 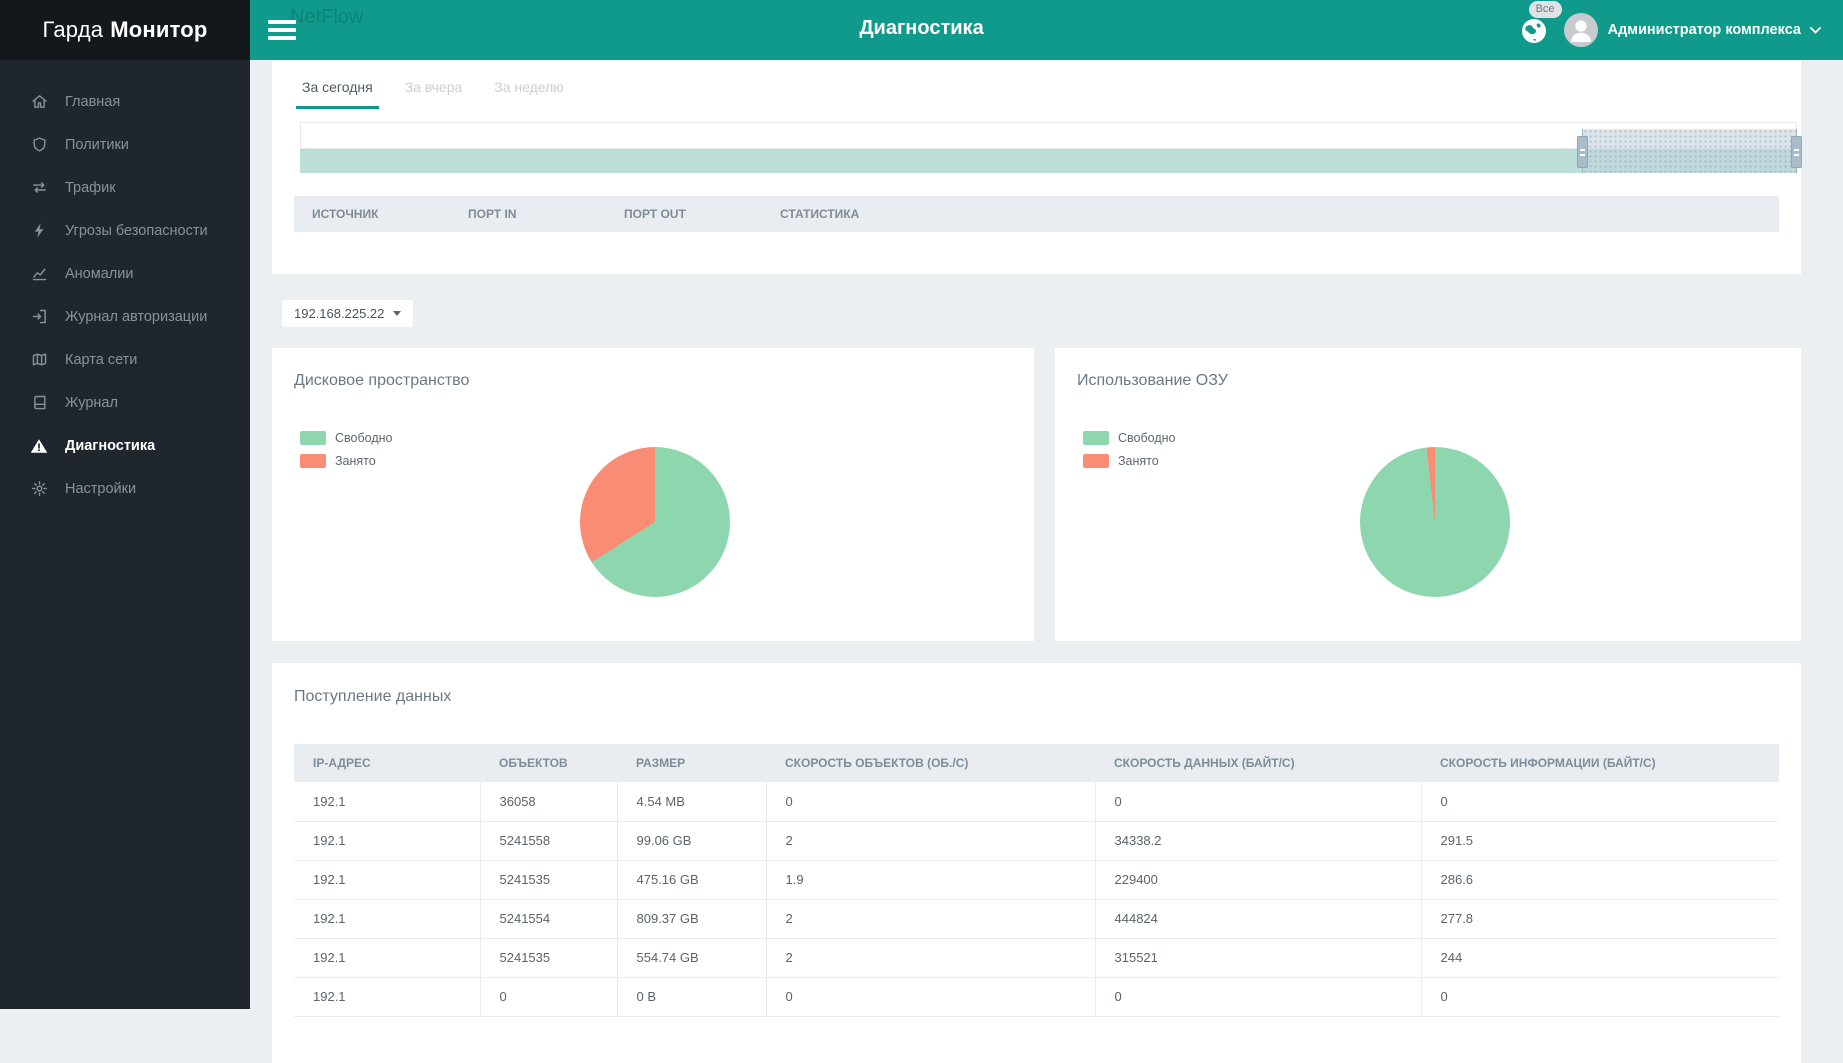 I want to click on shield-icon, so click(x=39, y=144).